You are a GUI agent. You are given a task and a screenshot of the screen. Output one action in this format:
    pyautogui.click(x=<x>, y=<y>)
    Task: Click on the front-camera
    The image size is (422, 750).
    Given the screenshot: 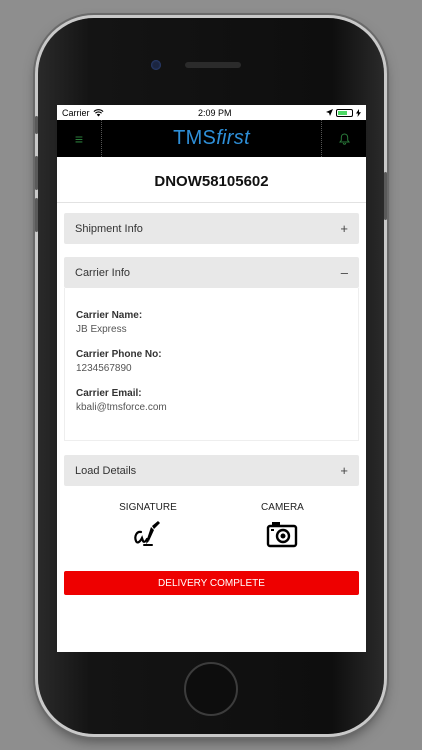 What is the action you would take?
    pyautogui.click(x=156, y=65)
    